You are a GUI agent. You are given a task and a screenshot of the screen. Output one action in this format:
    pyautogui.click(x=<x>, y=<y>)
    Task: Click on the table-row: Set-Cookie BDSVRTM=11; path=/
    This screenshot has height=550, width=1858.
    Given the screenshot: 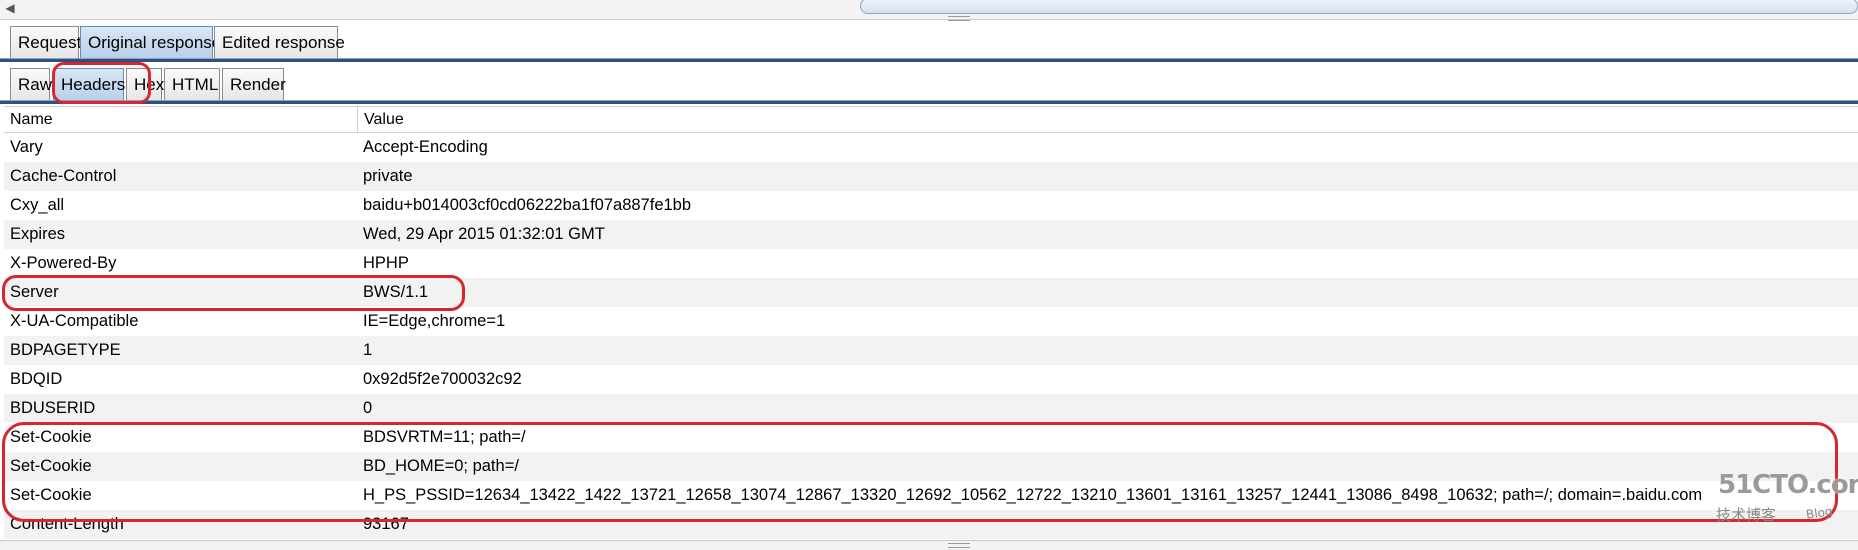 What is the action you would take?
    pyautogui.click(x=931, y=437)
    